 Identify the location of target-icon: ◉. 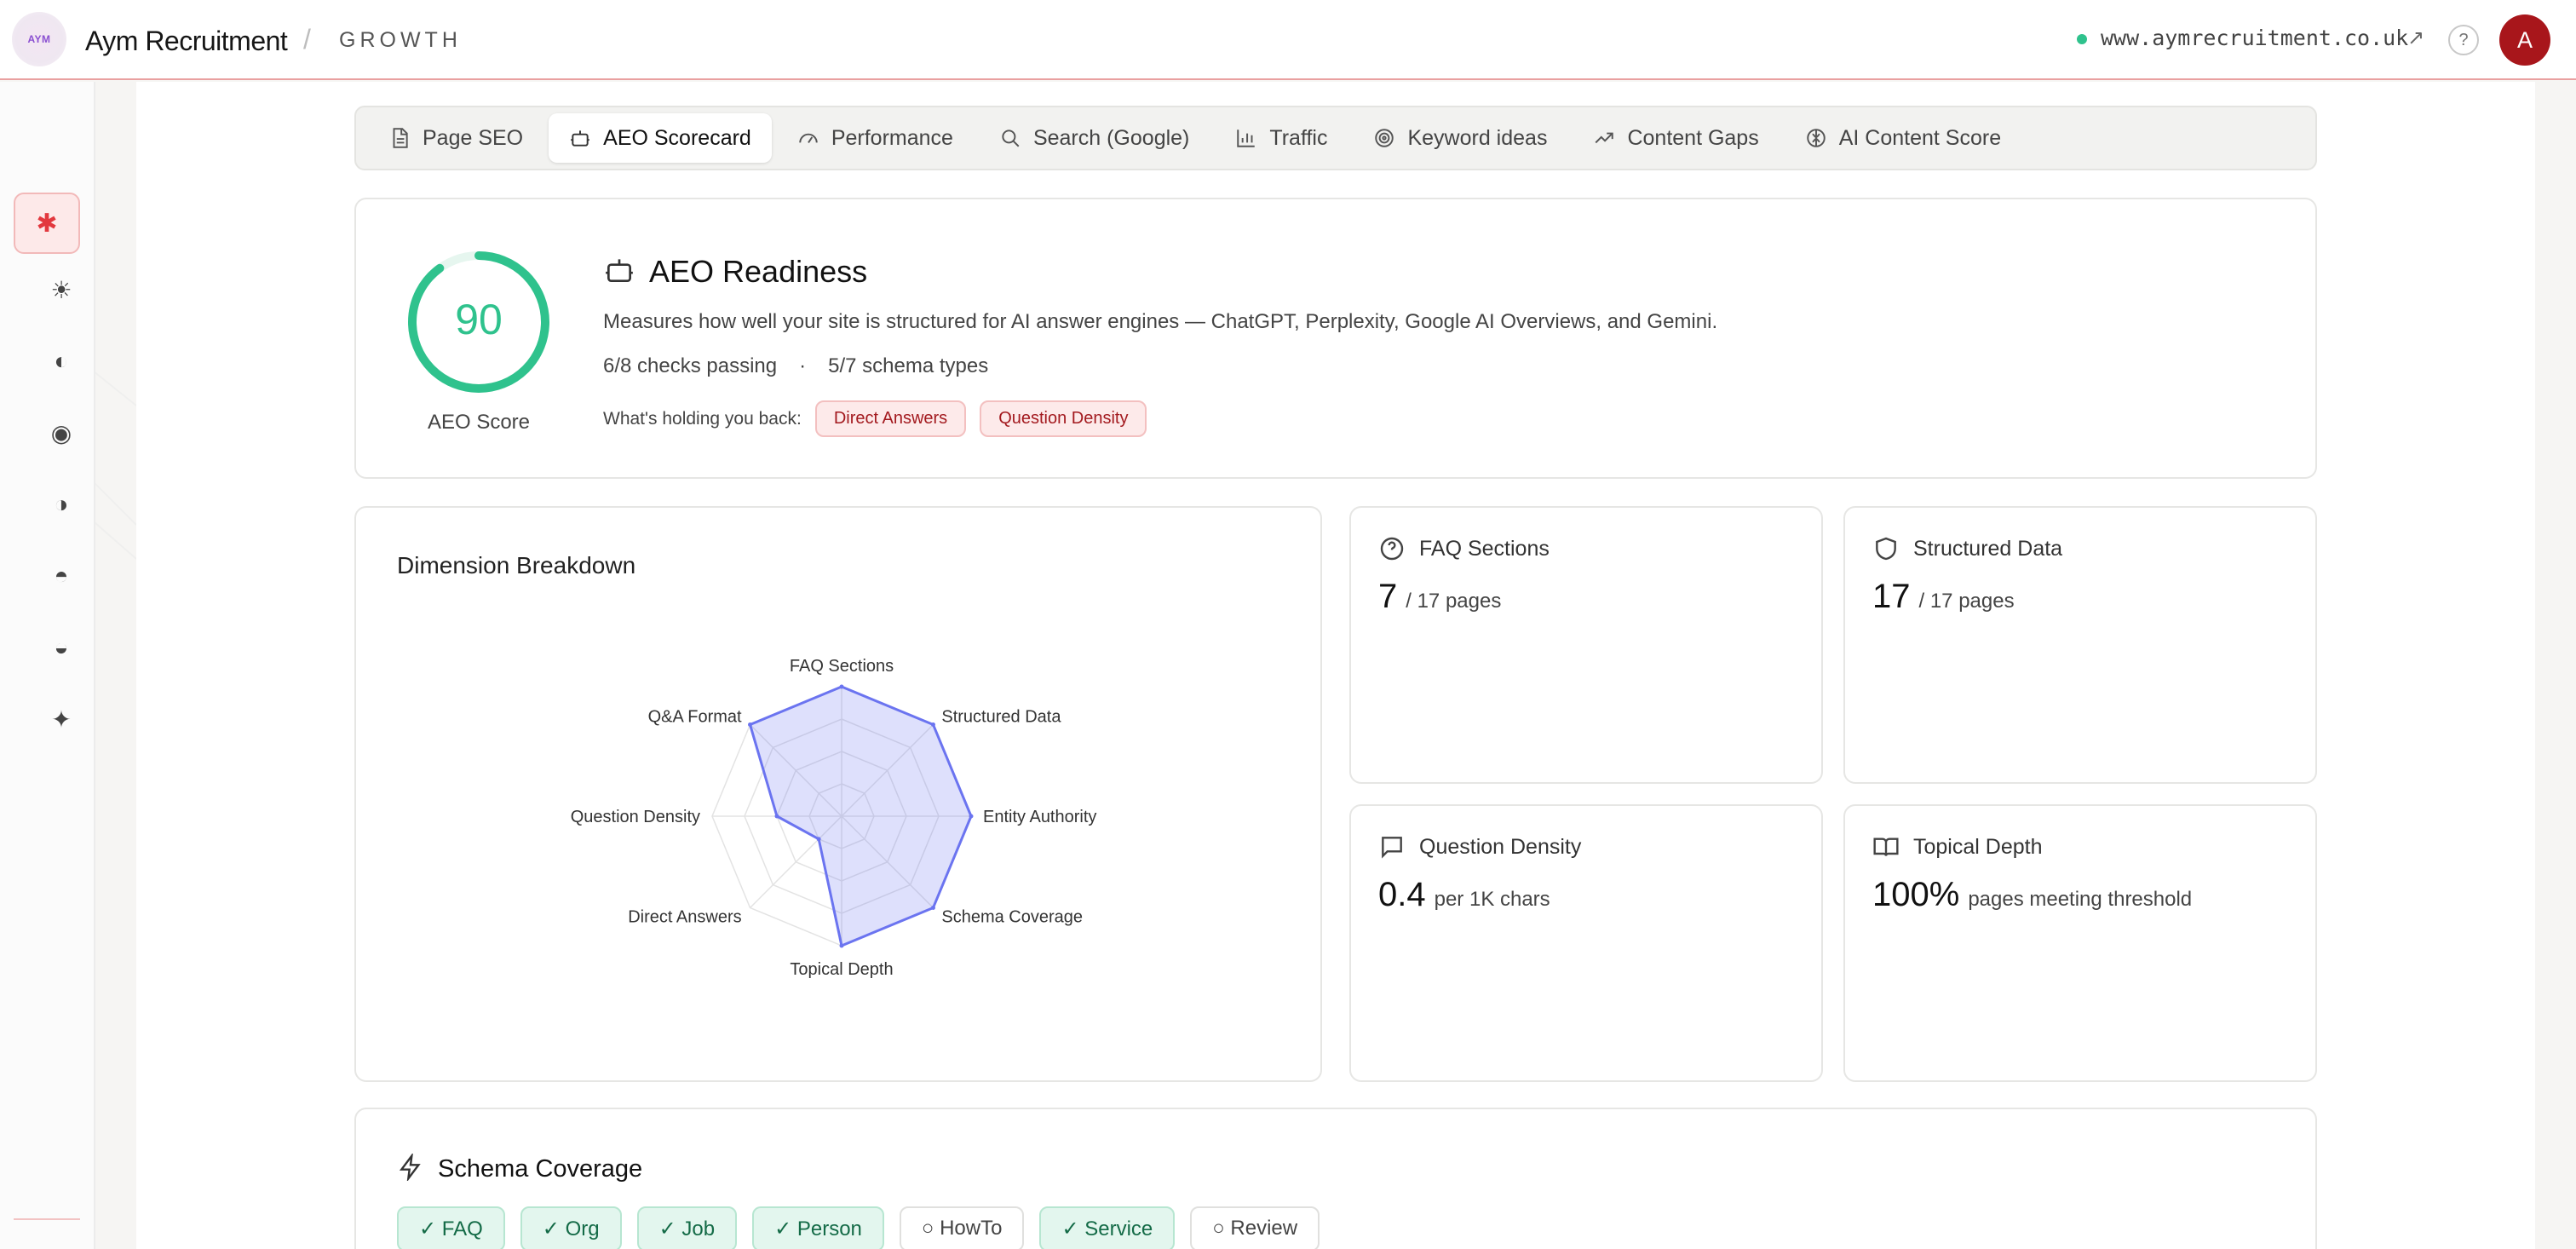
(61, 433).